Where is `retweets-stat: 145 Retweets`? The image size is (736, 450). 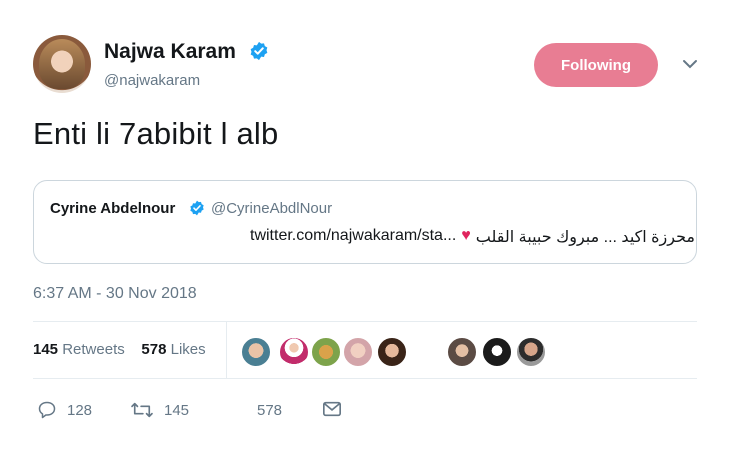
retweets-stat: 145 Retweets is located at coordinates (79, 349).